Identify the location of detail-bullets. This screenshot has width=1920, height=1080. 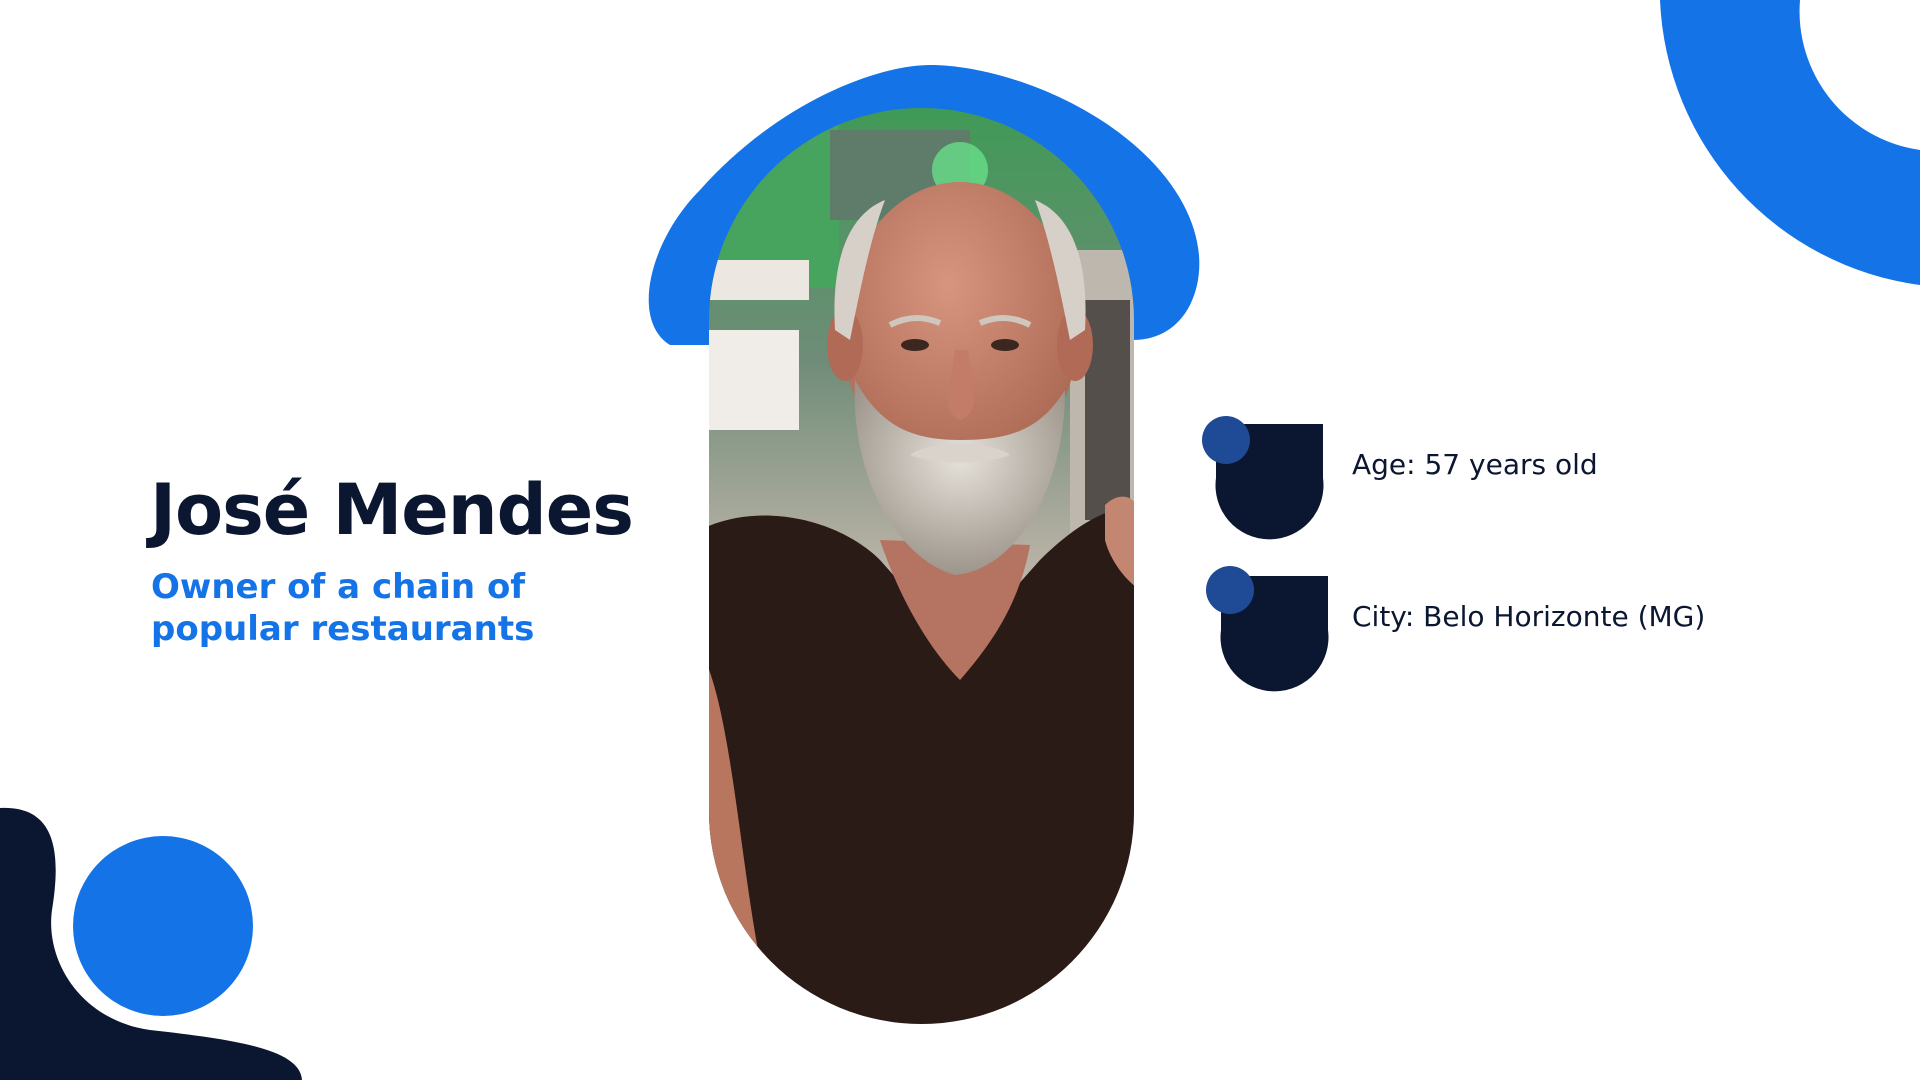
(1265, 554).